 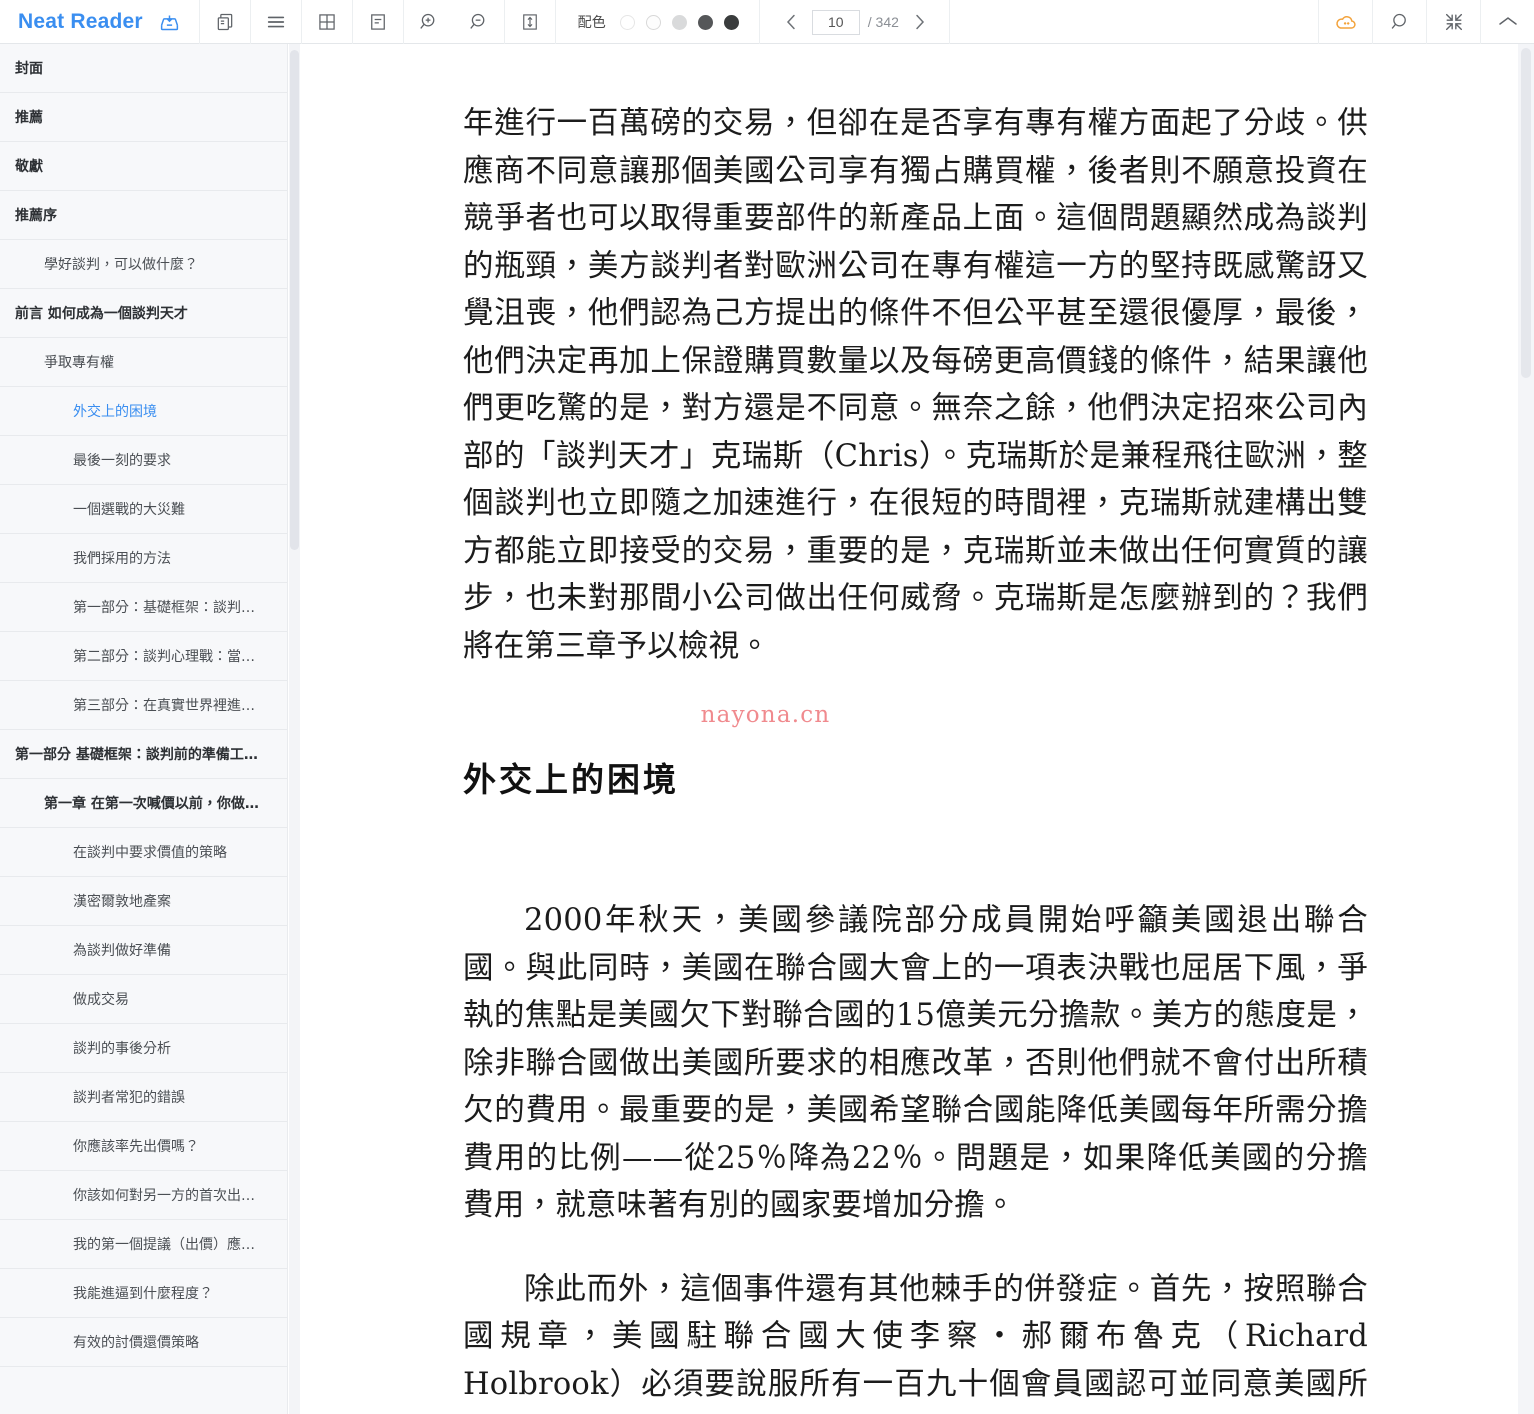 What do you see at coordinates (1507, 22) in the screenshot?
I see `chevron-up-icon` at bounding box center [1507, 22].